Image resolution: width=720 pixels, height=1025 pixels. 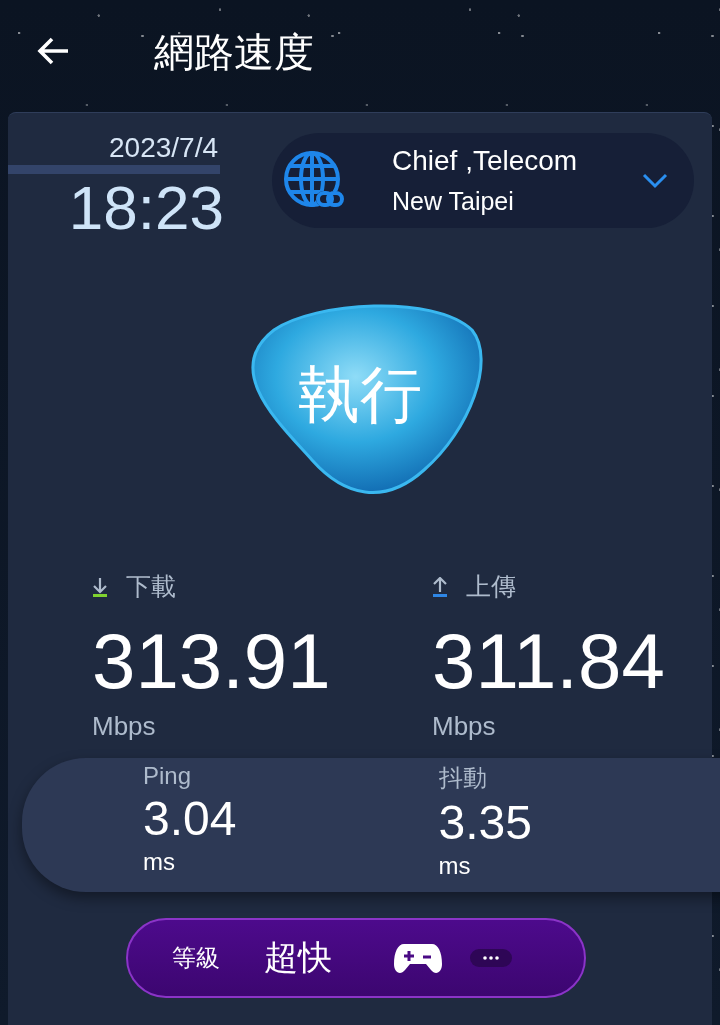 I want to click on speed-label: 下載, so click(x=151, y=586).